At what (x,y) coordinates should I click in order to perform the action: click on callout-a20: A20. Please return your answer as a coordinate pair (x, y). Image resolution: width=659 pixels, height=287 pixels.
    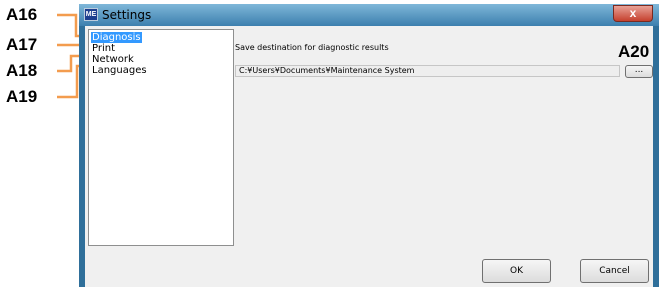
    Looking at the image, I should click on (634, 51).